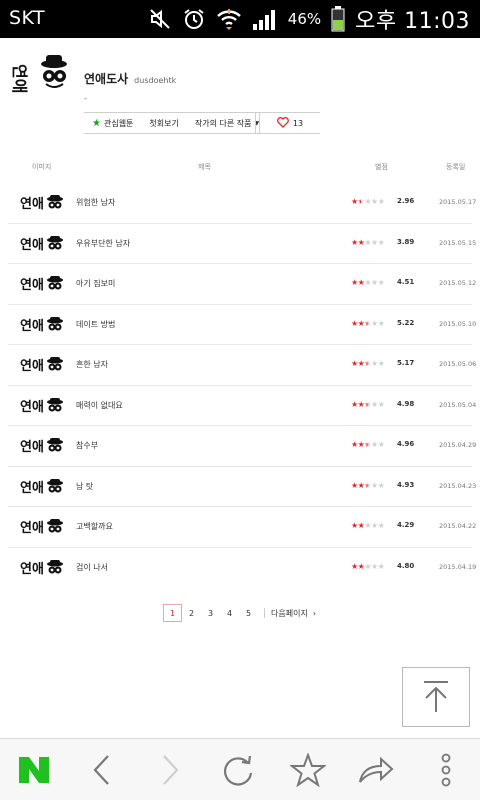 The image size is (480, 800). I want to click on page-link-1: 1, so click(172, 613).